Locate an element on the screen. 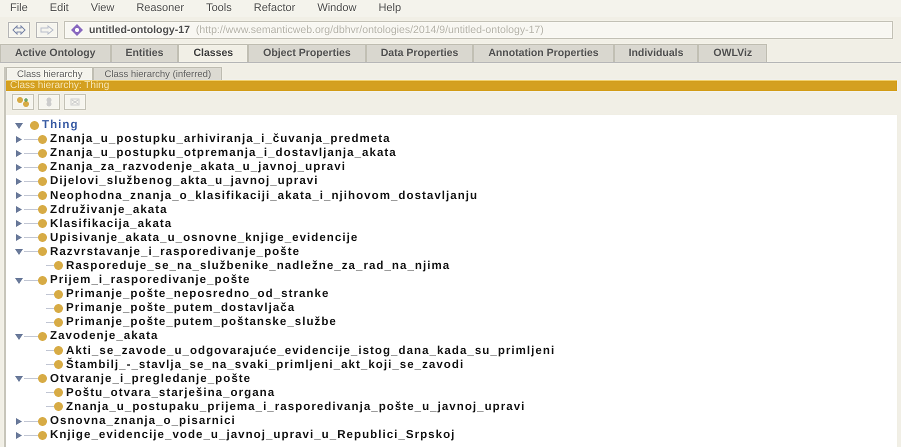 This screenshot has width=901, height=447. class-name: Thing is located at coordinates (60, 125).